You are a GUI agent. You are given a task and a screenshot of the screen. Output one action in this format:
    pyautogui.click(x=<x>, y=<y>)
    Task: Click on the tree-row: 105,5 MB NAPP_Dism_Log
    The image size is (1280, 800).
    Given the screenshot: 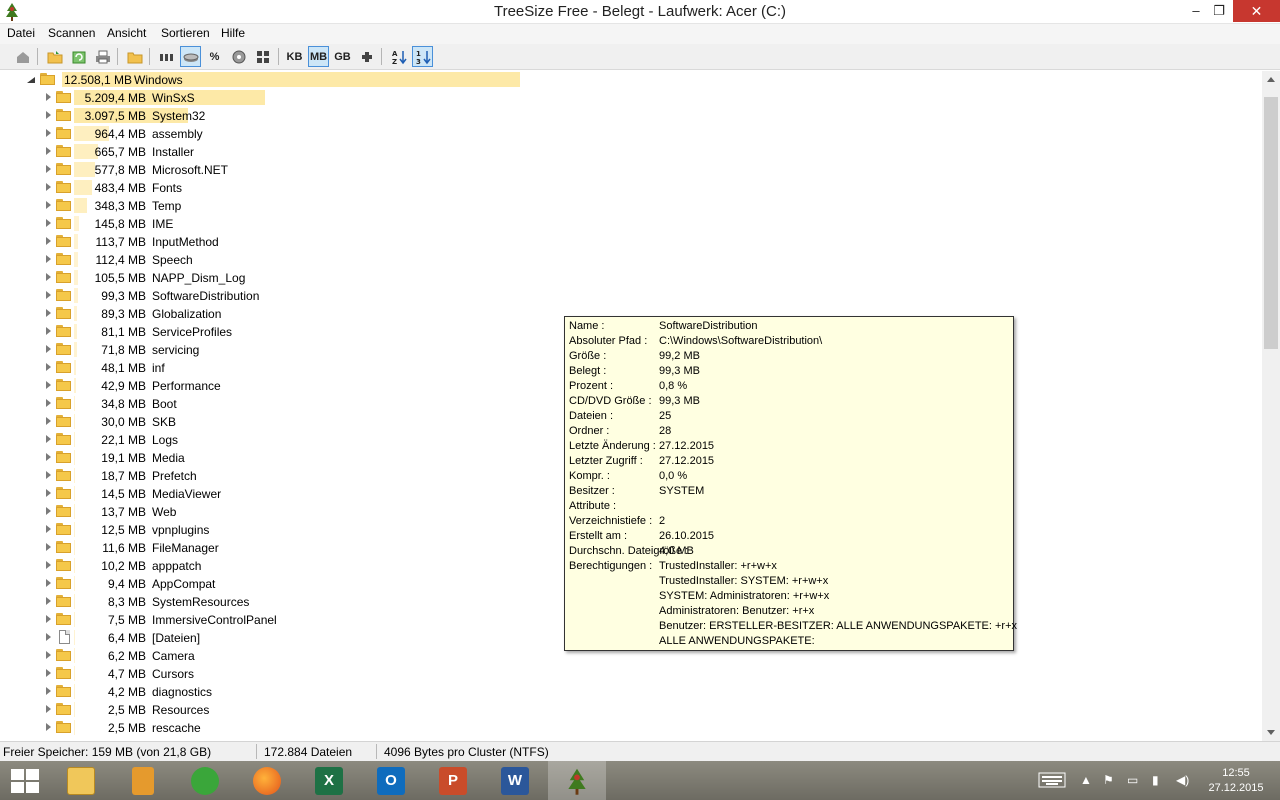 What is the action you would take?
    pyautogui.click(x=631, y=278)
    